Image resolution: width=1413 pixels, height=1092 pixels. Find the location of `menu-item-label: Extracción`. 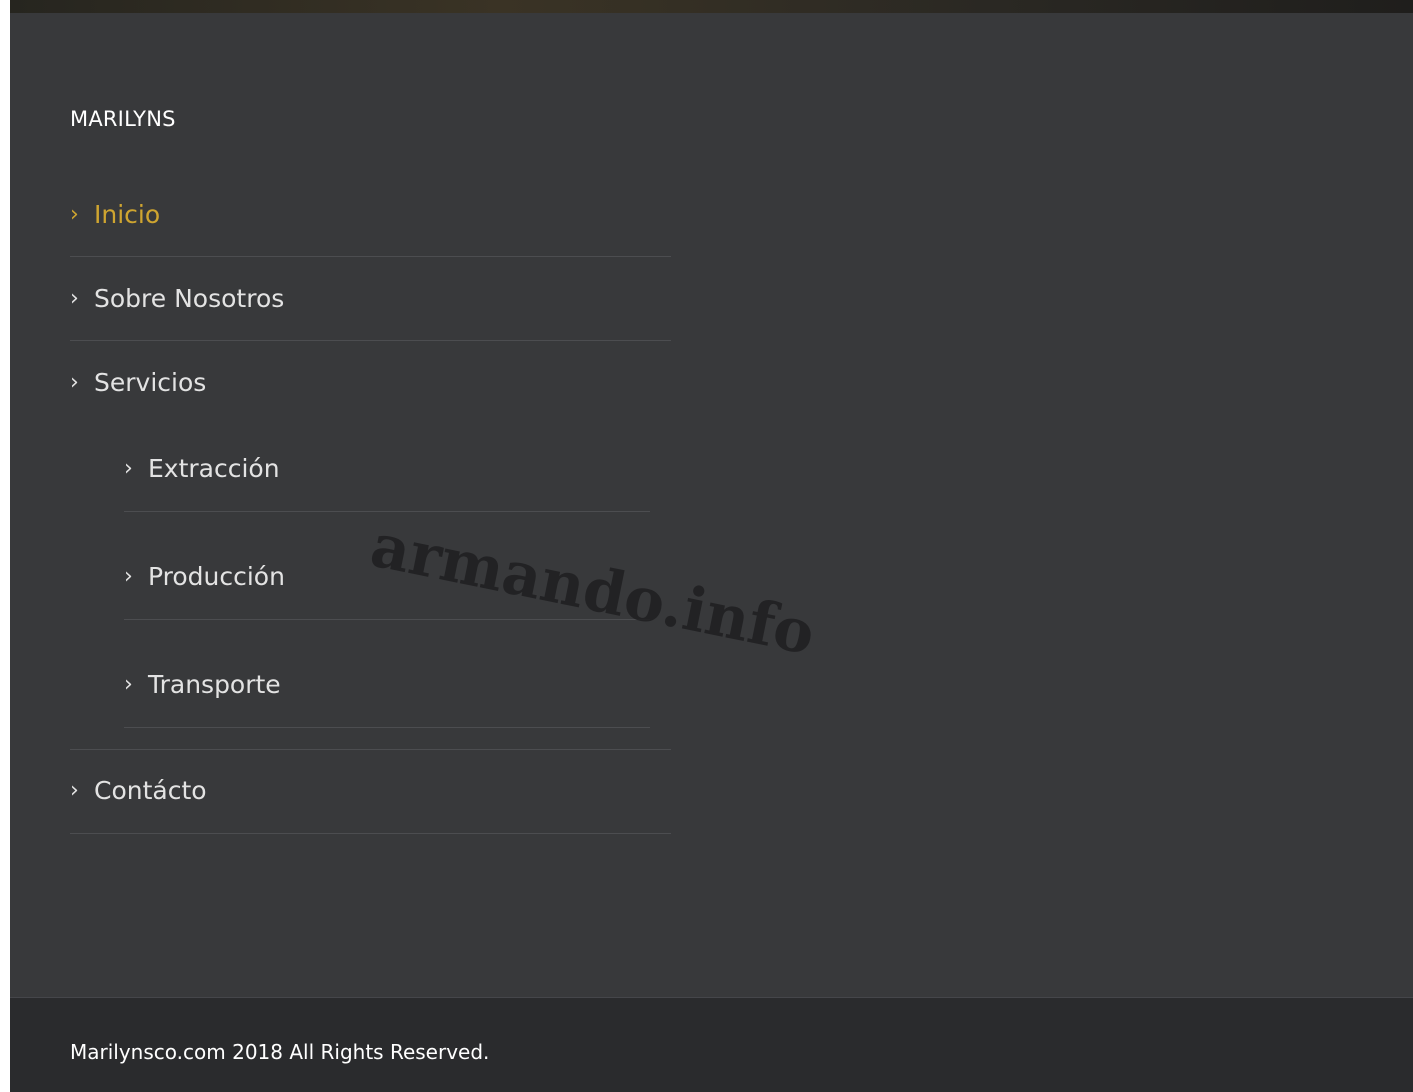

menu-item-label: Extracción is located at coordinates (214, 468).